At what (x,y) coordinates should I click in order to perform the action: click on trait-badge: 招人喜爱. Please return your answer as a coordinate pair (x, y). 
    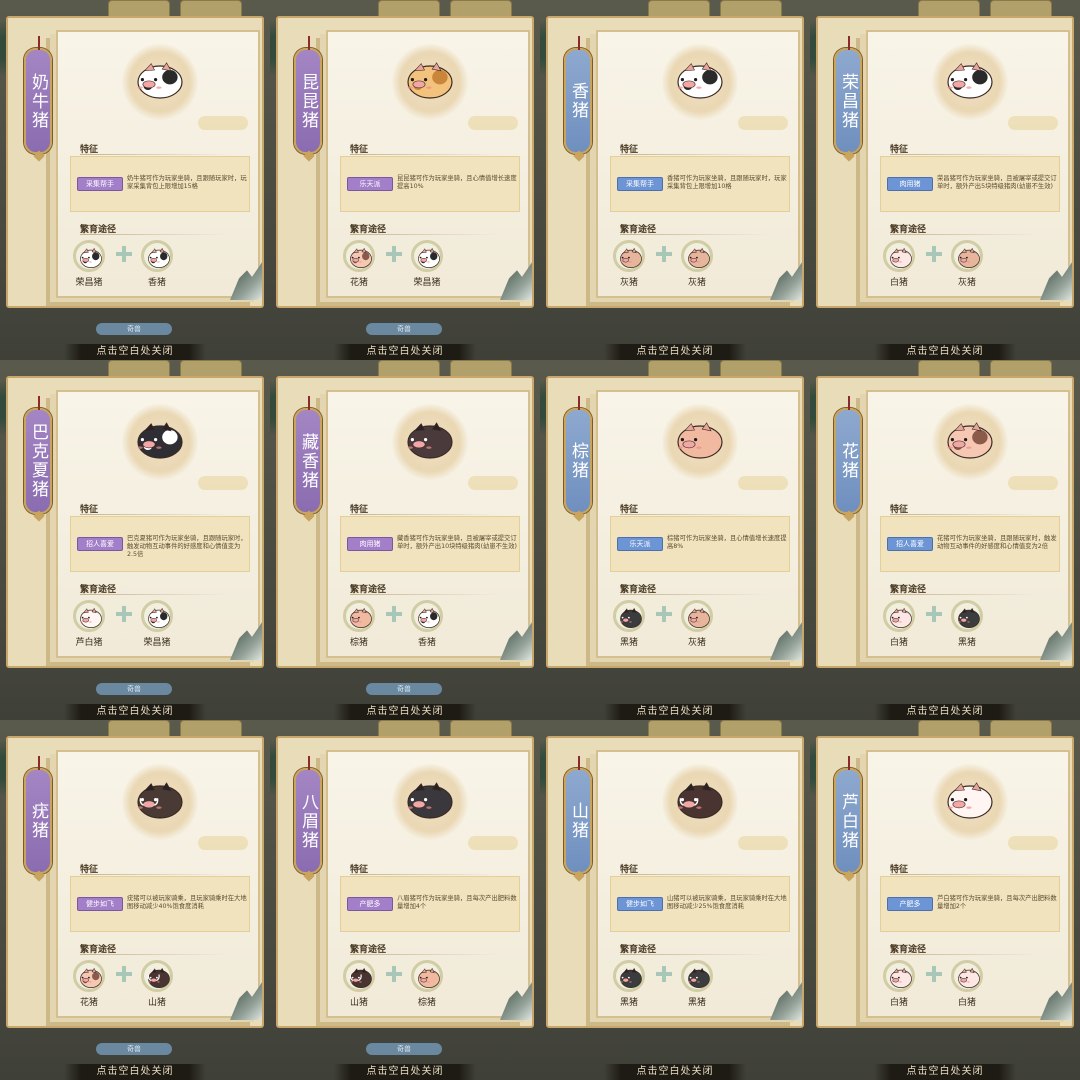
    Looking at the image, I should click on (910, 544).